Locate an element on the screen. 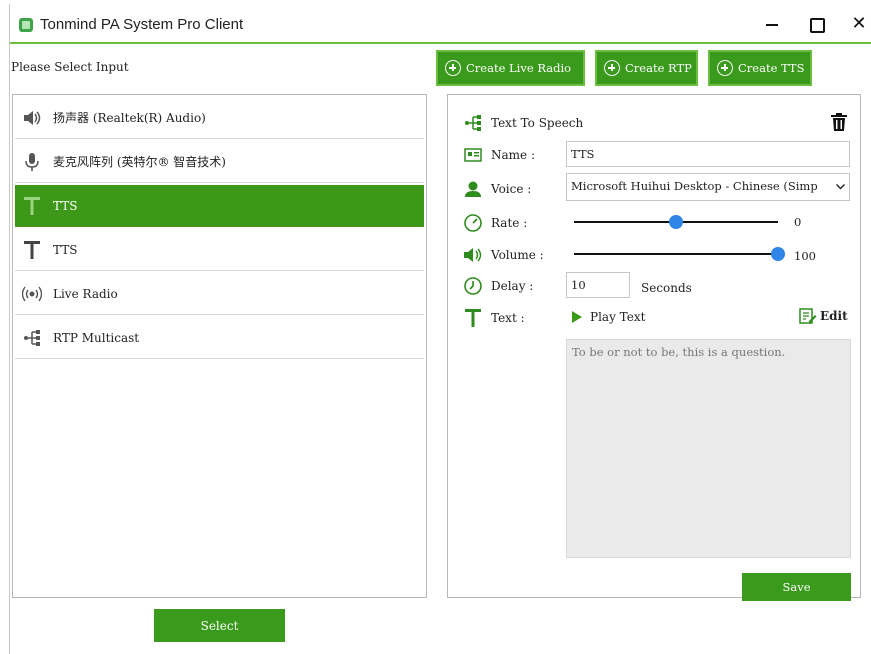 The width and height of the screenshot is (871, 654). title-bar: Tonmind PA System Pro Client ✕ is located at coordinates (440, 24).